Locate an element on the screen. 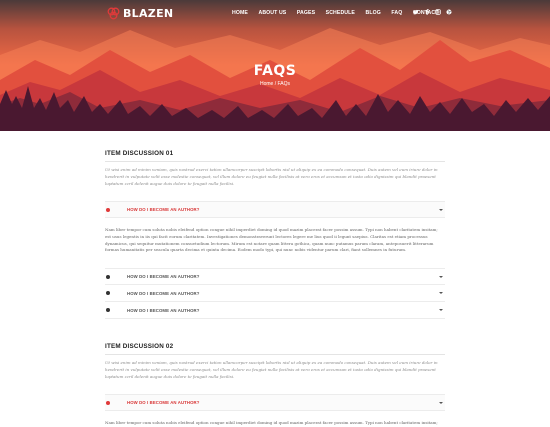 This screenshot has width=550, height=427. page-title: FAQS is located at coordinates (275, 71).